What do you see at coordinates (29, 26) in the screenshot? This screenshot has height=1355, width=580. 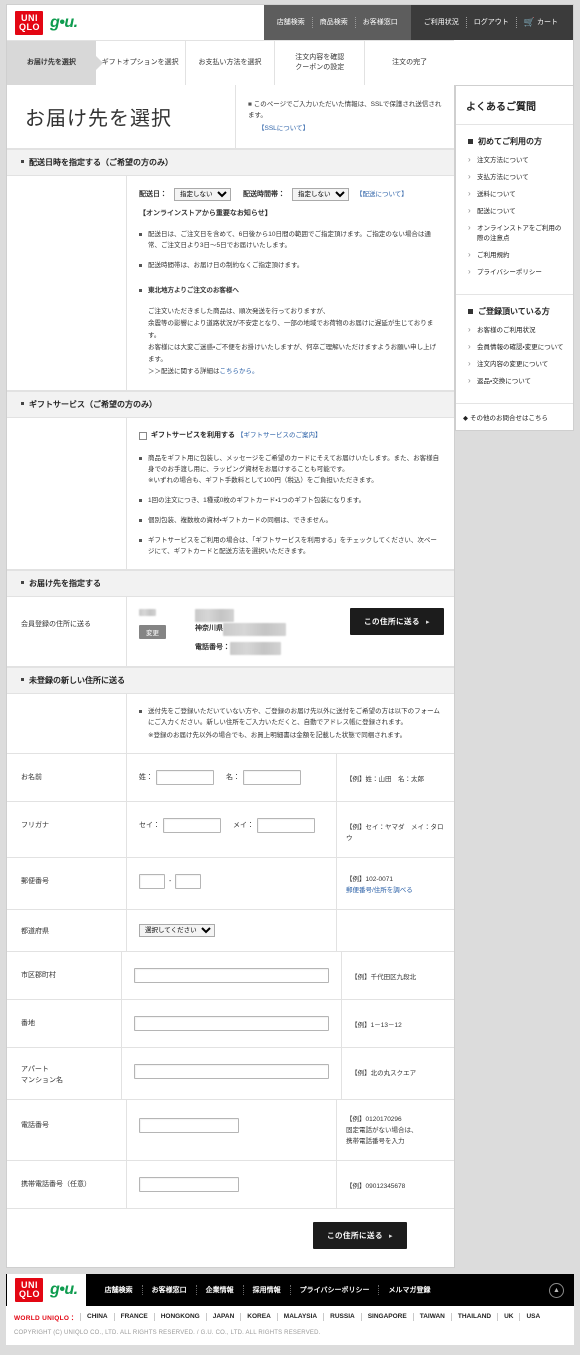 I see `uniqlo-logo-line2: QLO` at bounding box center [29, 26].